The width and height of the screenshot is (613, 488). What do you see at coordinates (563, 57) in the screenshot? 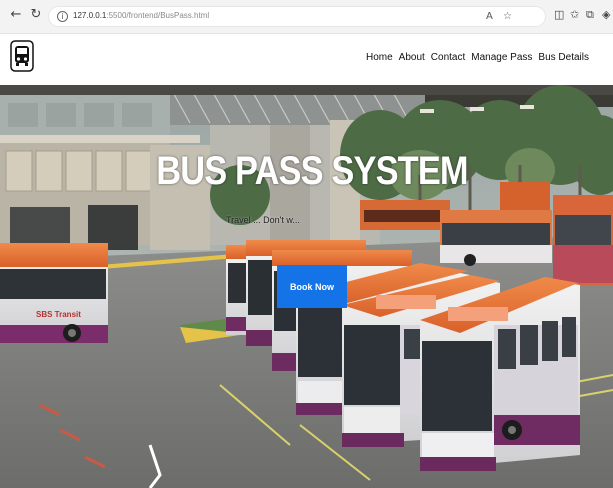
I see `nav-bus-details: Bus Details` at bounding box center [563, 57].